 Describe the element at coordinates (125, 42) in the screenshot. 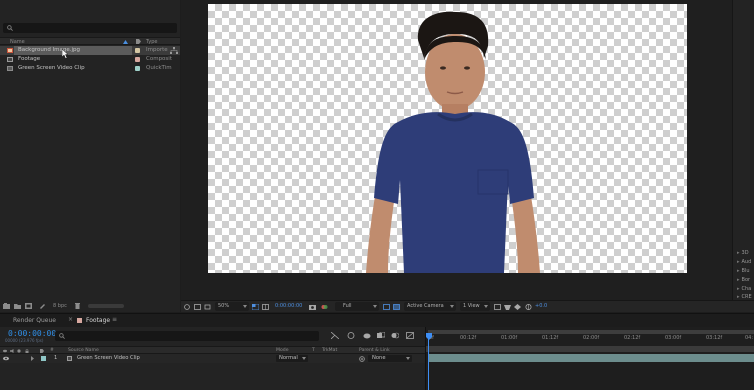

I see `sort-arrow-icon` at that location.